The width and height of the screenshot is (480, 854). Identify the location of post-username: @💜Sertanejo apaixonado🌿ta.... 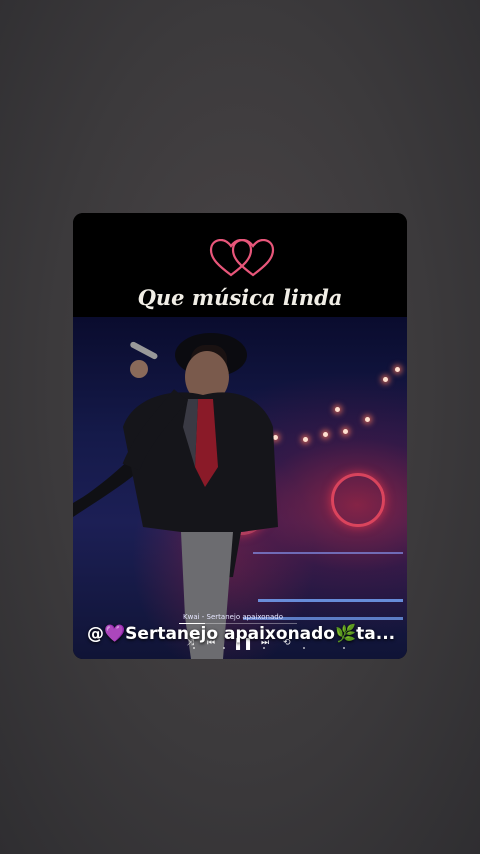
(241, 634).